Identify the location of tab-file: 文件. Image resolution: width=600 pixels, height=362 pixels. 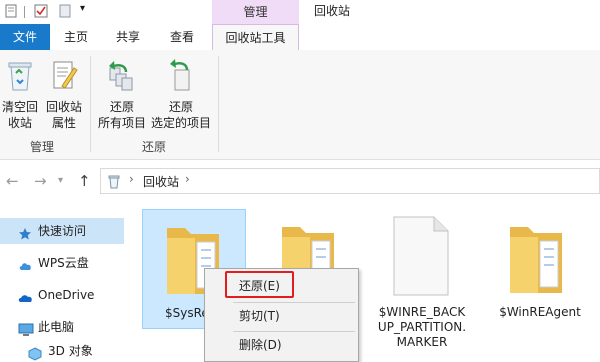
(25, 37).